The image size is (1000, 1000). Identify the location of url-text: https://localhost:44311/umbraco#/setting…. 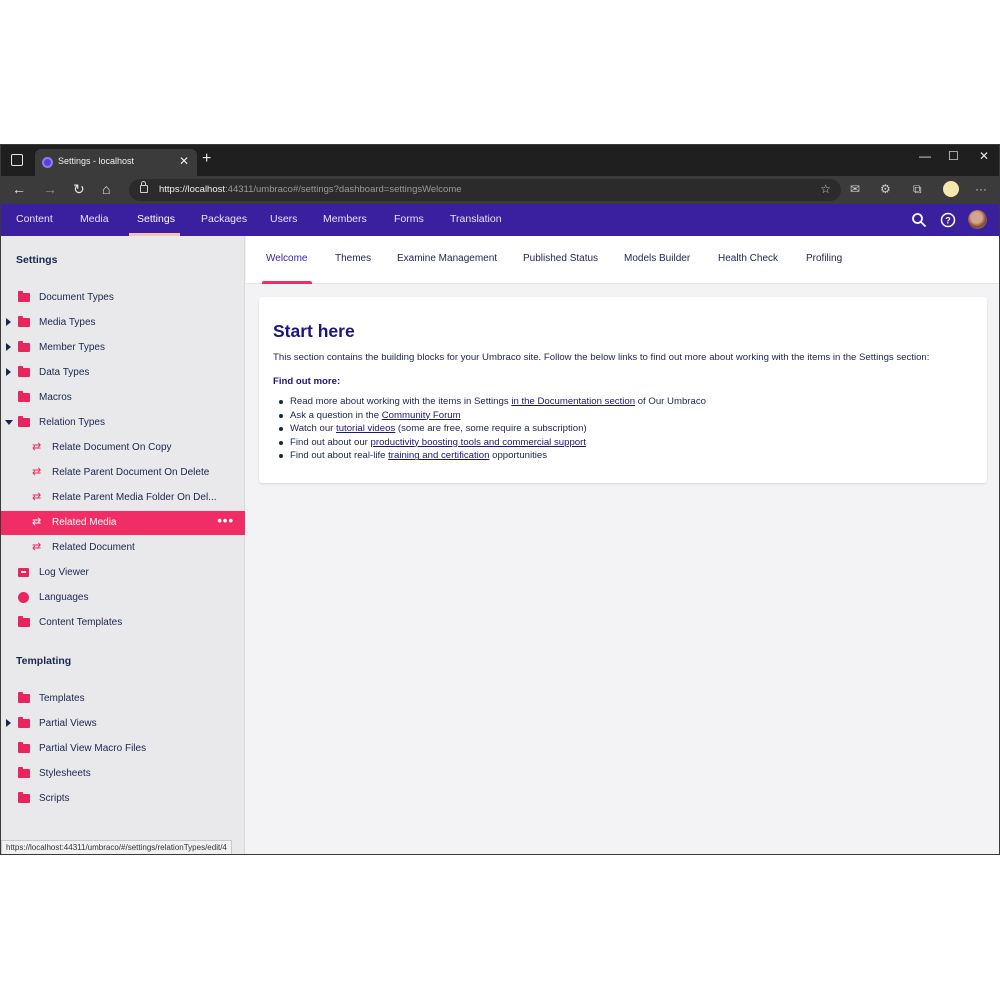
(310, 189).